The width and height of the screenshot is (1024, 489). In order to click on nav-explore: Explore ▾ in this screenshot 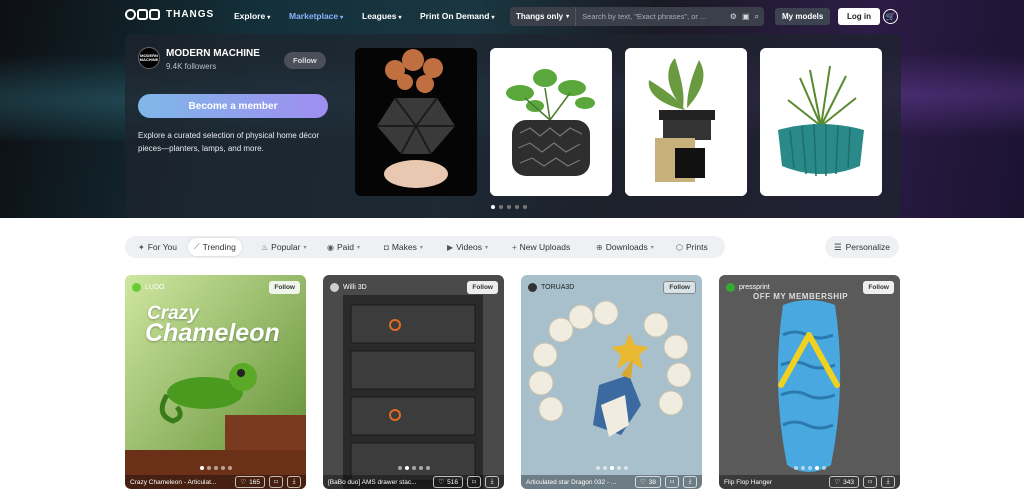, I will do `click(252, 16)`.